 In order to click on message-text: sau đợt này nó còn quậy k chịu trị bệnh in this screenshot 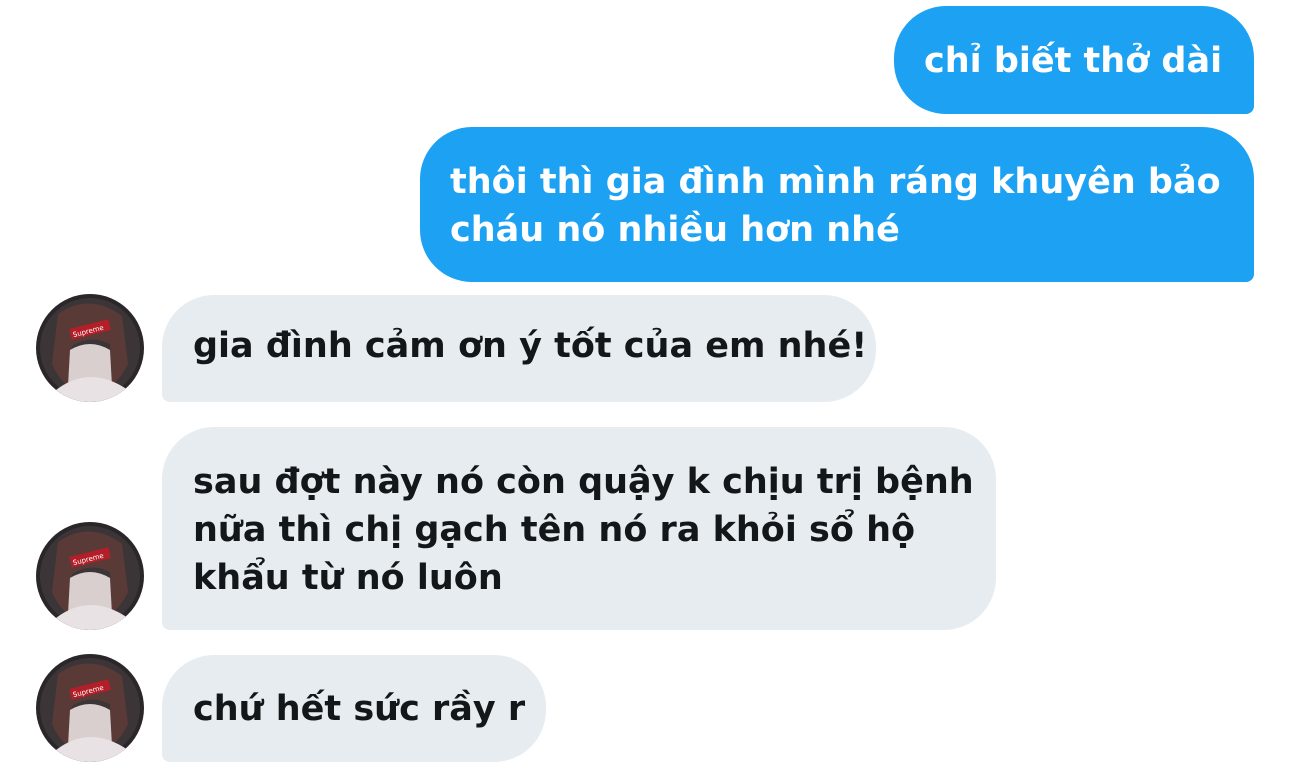, I will do `click(583, 482)`.